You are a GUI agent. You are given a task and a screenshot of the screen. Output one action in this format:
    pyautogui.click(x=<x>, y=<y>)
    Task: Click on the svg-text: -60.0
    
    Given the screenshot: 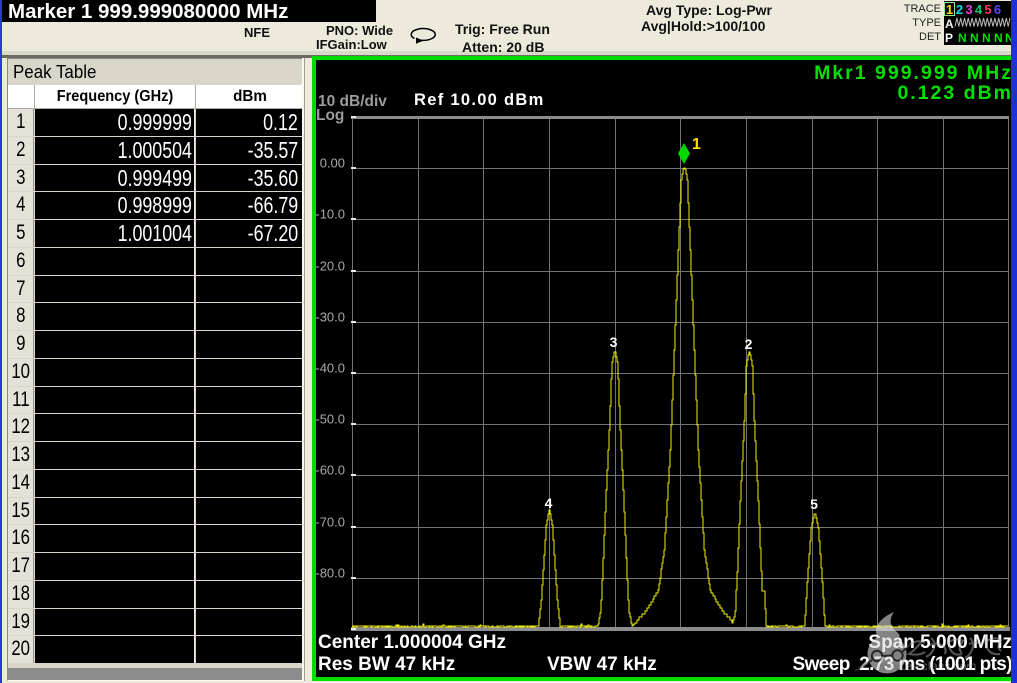 What is the action you would take?
    pyautogui.click(x=330, y=470)
    